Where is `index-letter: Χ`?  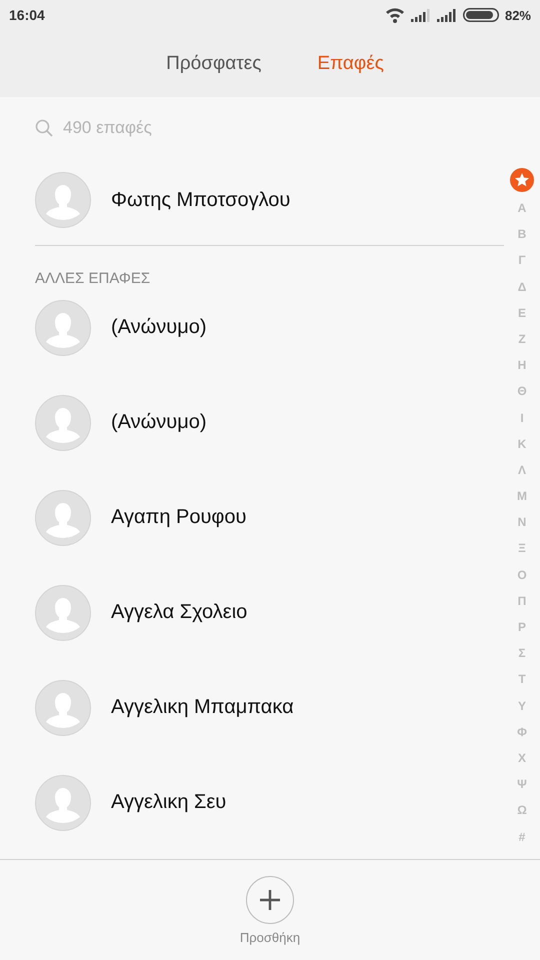
index-letter: Χ is located at coordinates (522, 758).